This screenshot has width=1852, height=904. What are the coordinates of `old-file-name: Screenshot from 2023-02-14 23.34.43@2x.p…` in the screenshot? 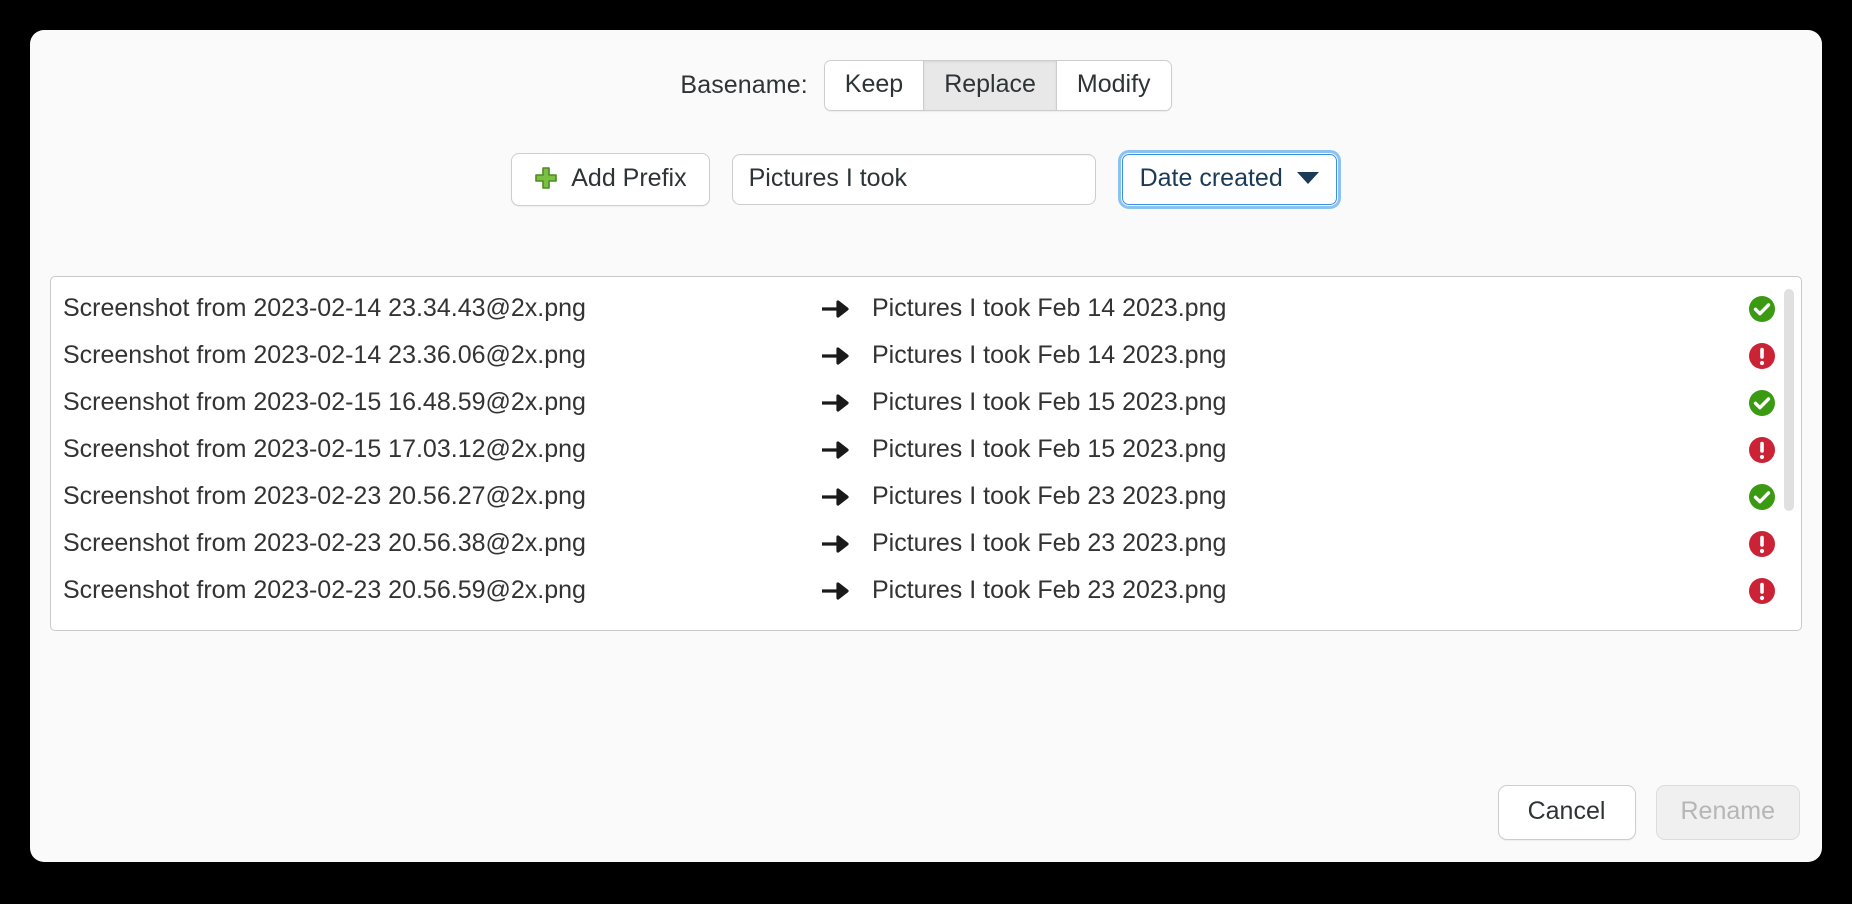 It's located at (324, 308).